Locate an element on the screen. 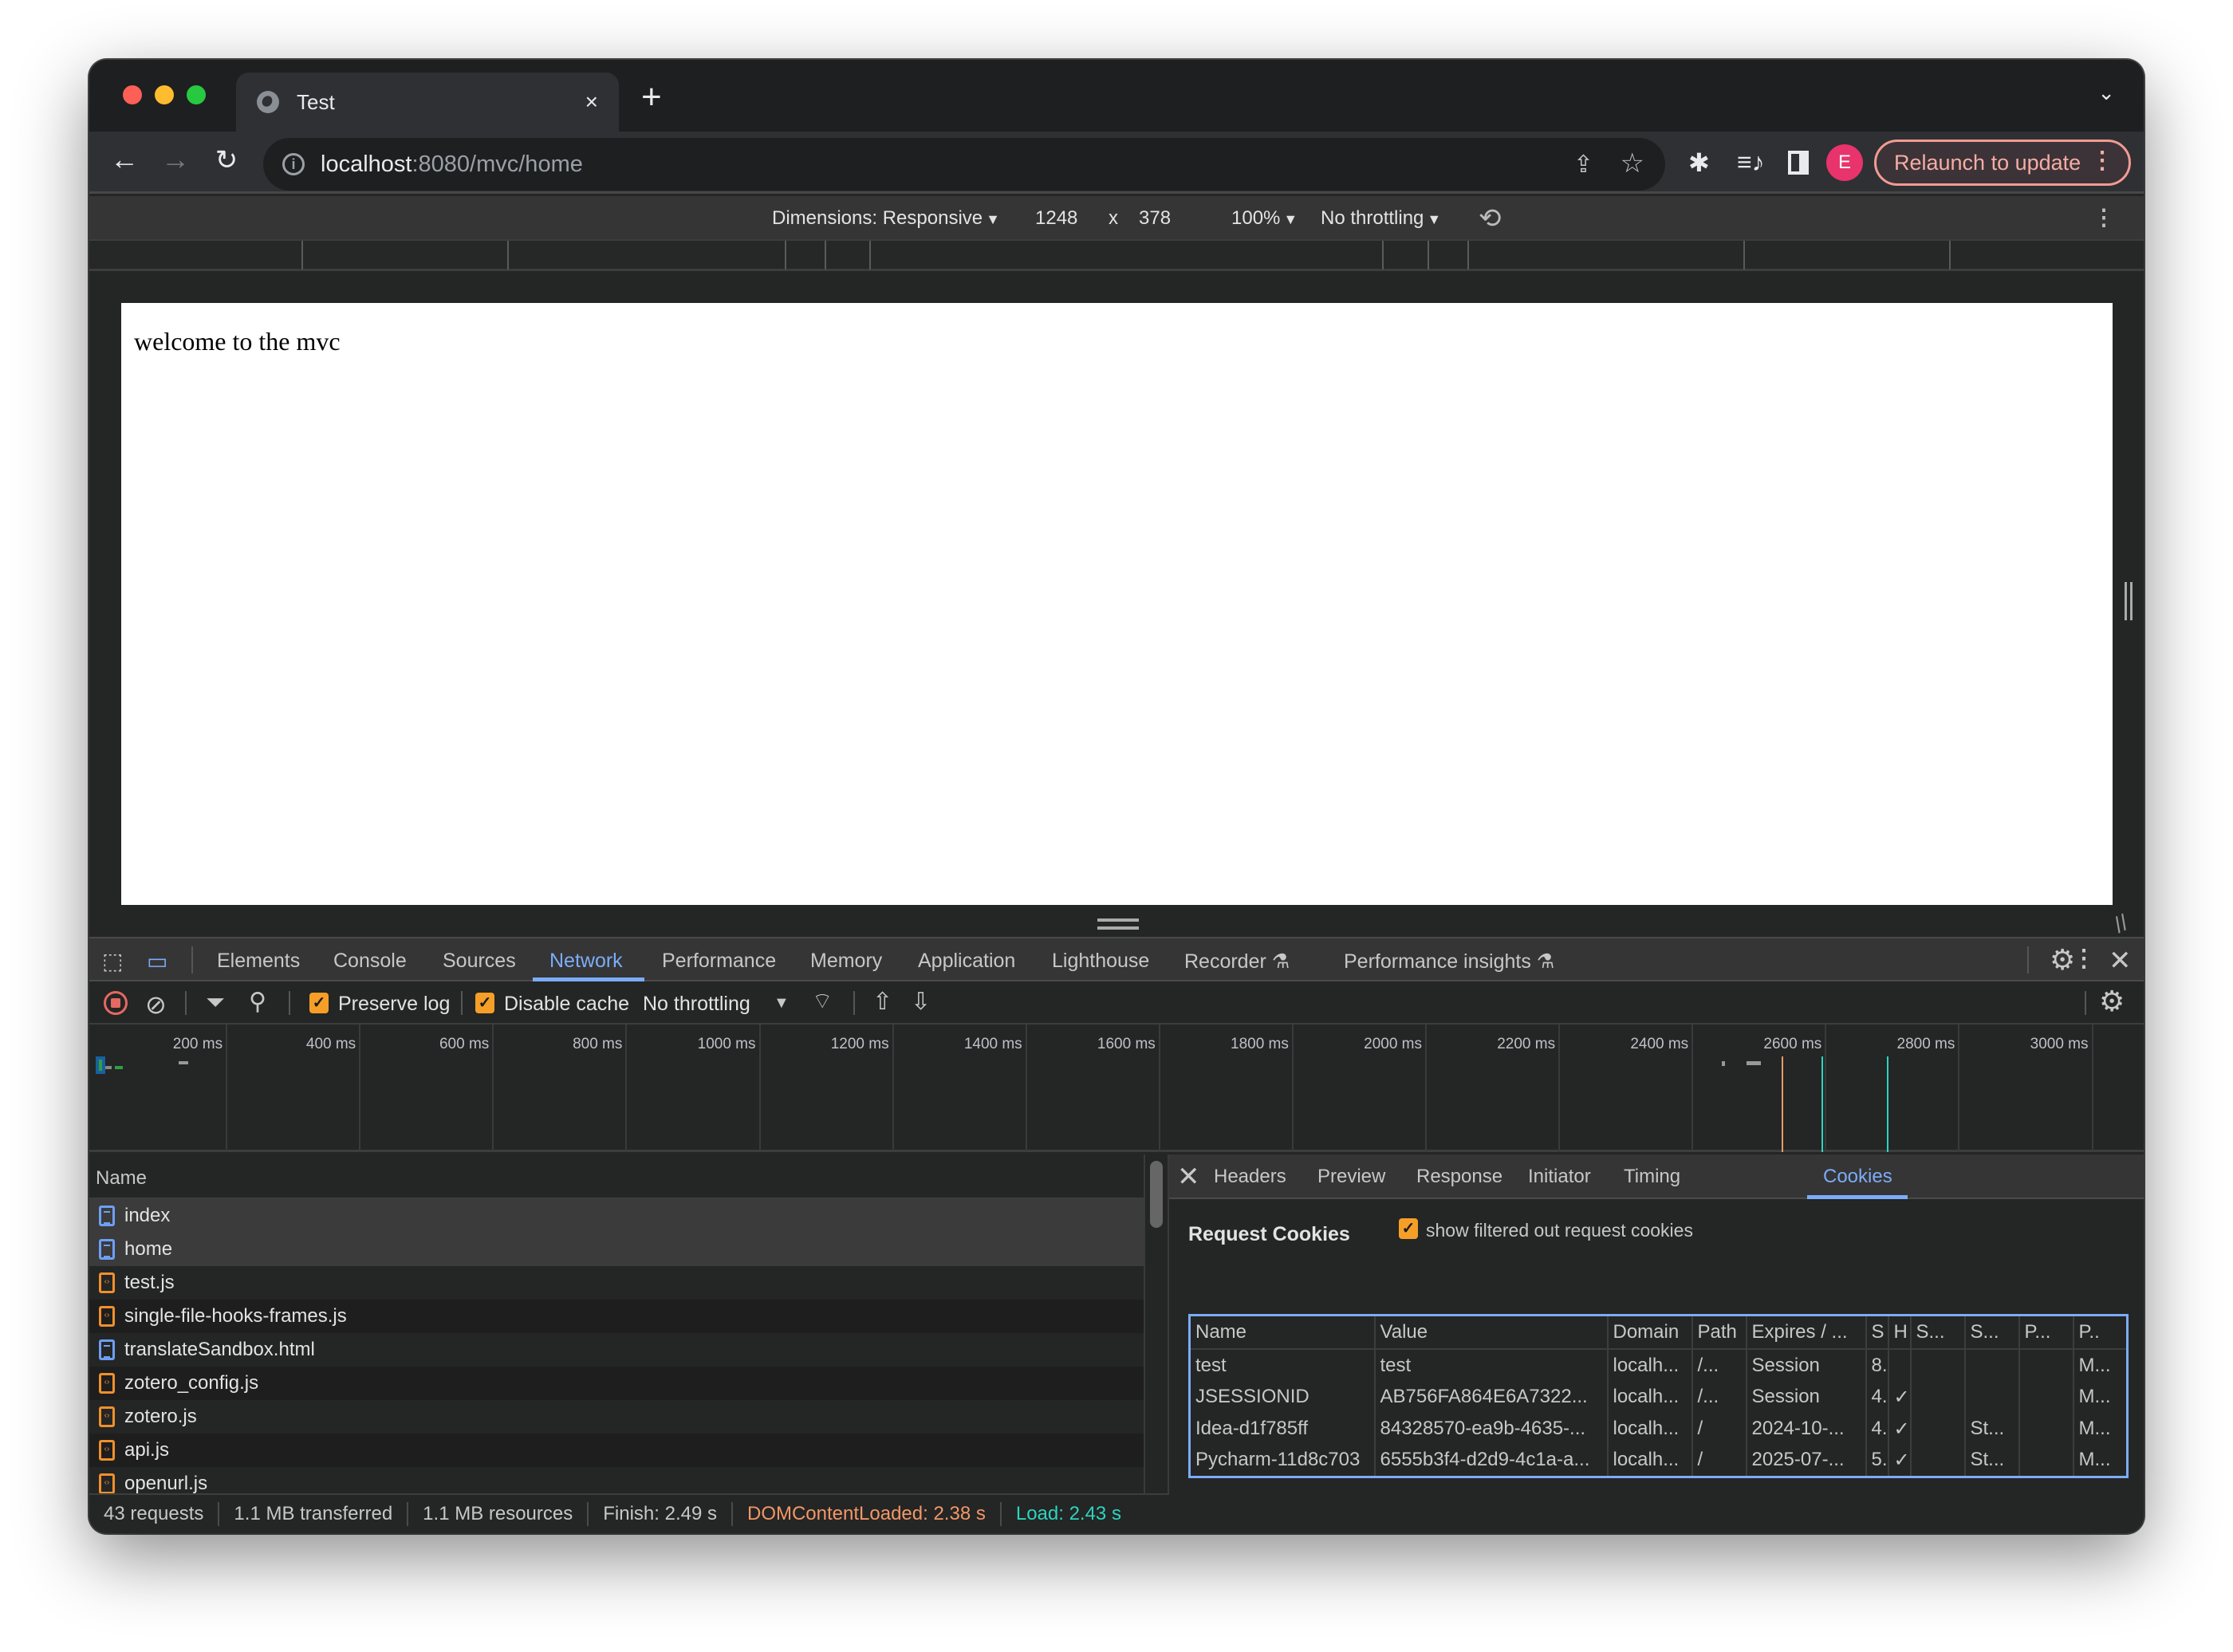 Image resolution: width=2233 pixels, height=1652 pixels. request-row: ‹› zotero.js is located at coordinates (616, 1417).